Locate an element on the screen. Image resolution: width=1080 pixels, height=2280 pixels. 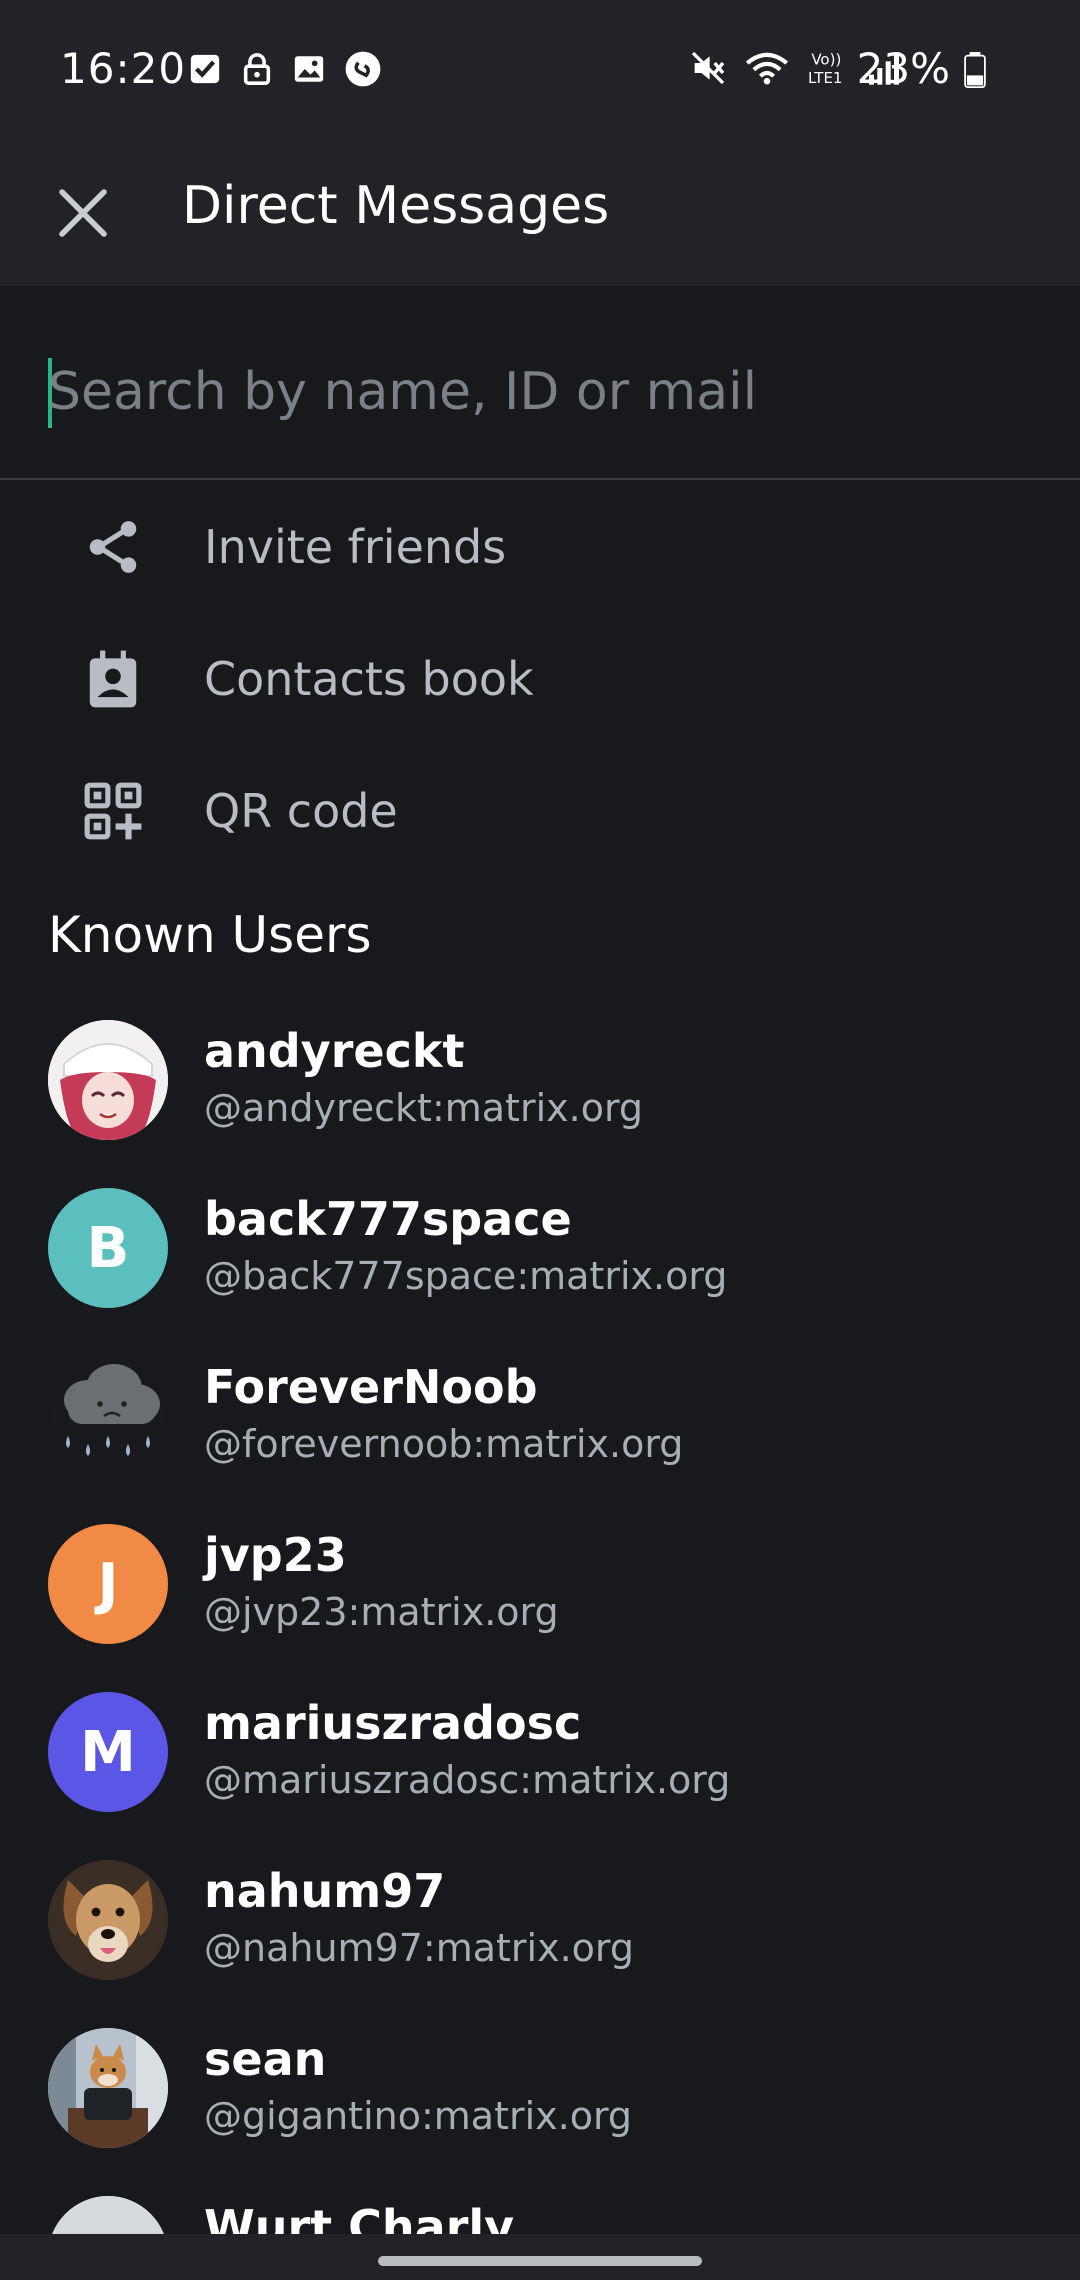
avatar-letter: J is located at coordinates (108, 1584).